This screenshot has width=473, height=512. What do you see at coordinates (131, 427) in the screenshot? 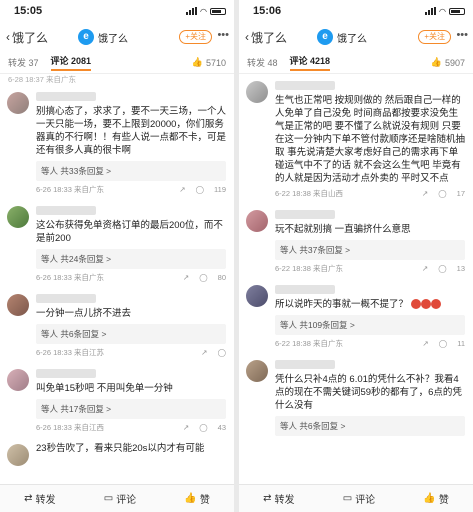
I see `comment-meta: 6-26 18:33 来自江西 ↗ ◯ 43` at bounding box center [131, 427].